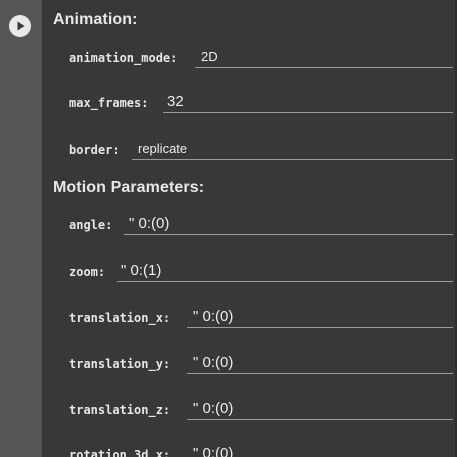 The height and width of the screenshot is (457, 457). I want to click on cell-gutter, so click(21, 228).